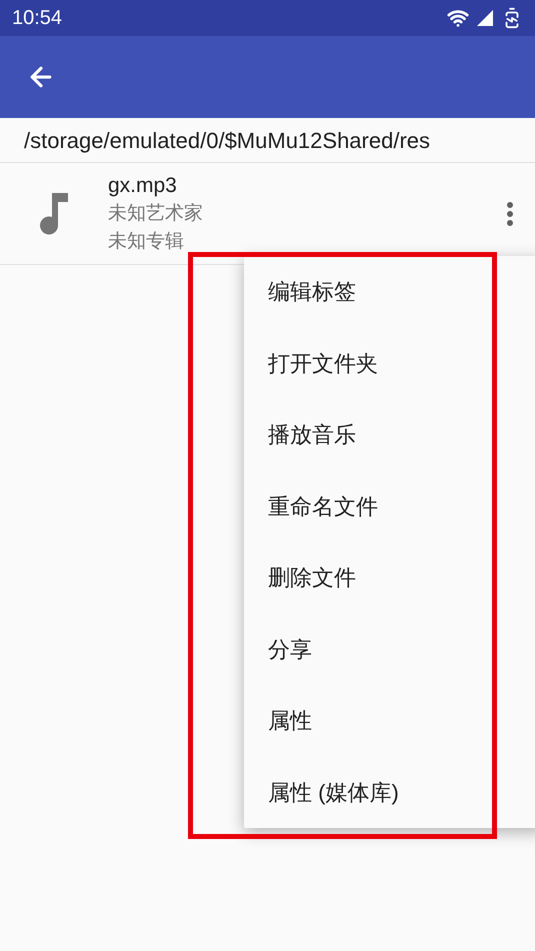 This screenshot has width=535, height=951. I want to click on wifi-icon, so click(458, 18).